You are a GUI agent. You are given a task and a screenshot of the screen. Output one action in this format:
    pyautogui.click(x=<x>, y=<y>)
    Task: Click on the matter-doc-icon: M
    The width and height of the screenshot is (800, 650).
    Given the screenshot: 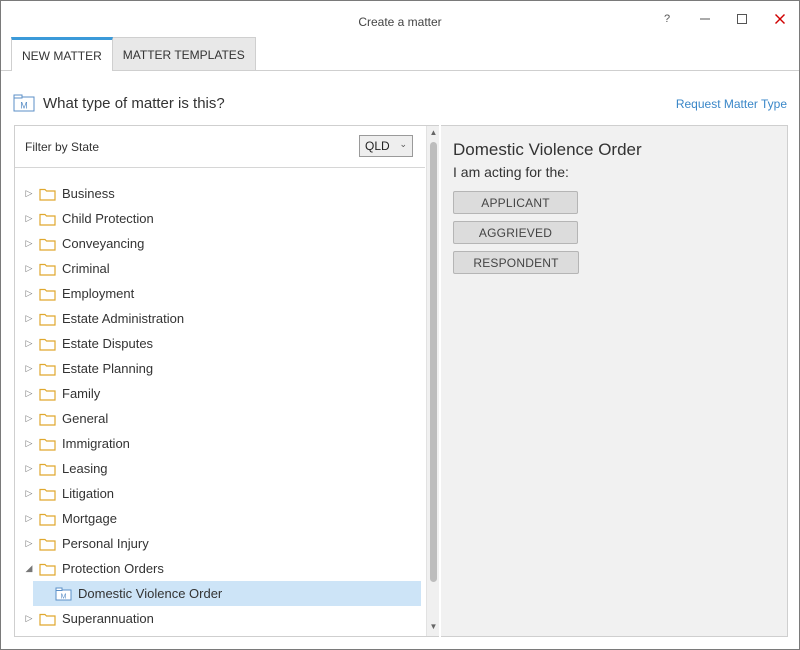 What is the action you would take?
    pyautogui.click(x=63, y=594)
    